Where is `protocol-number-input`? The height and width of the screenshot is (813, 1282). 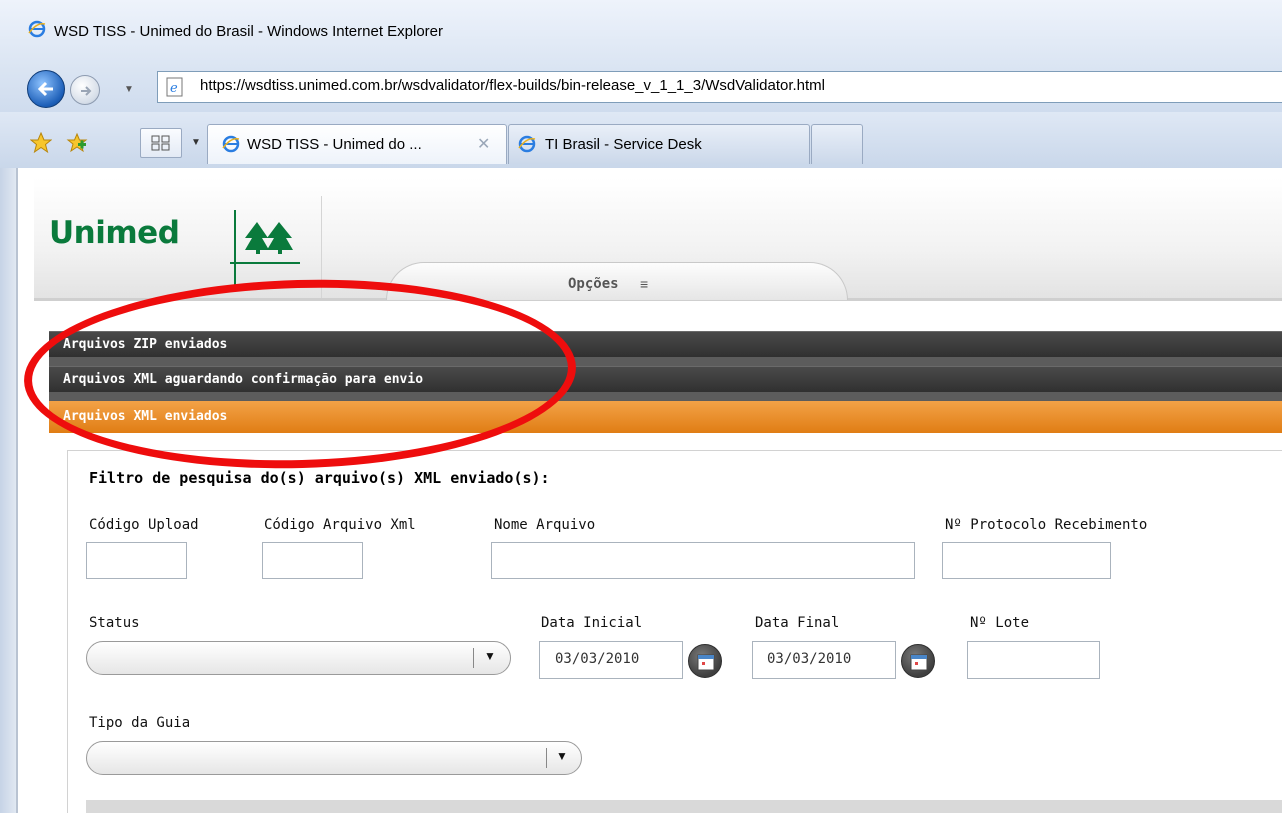 protocol-number-input is located at coordinates (1026, 560).